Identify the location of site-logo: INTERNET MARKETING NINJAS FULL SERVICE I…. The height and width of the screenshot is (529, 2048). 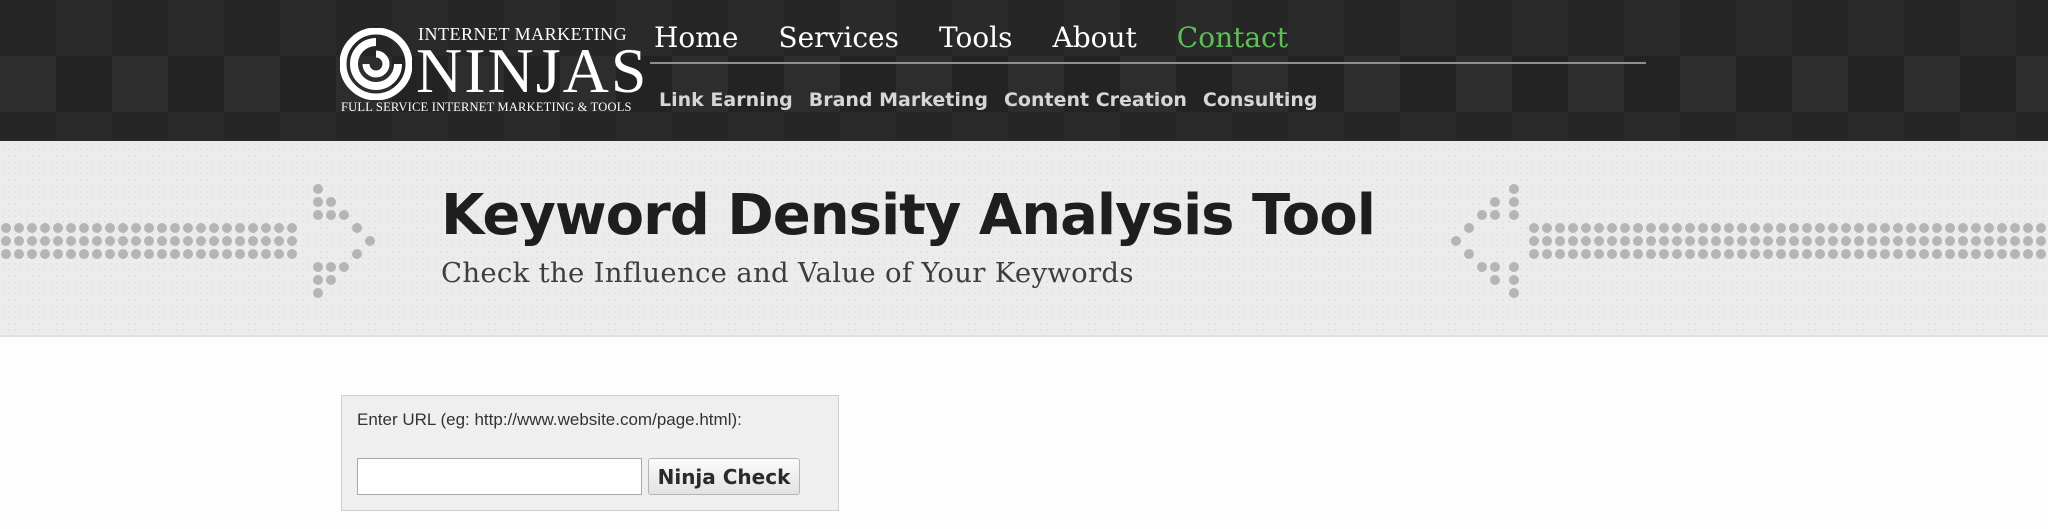
(492, 69).